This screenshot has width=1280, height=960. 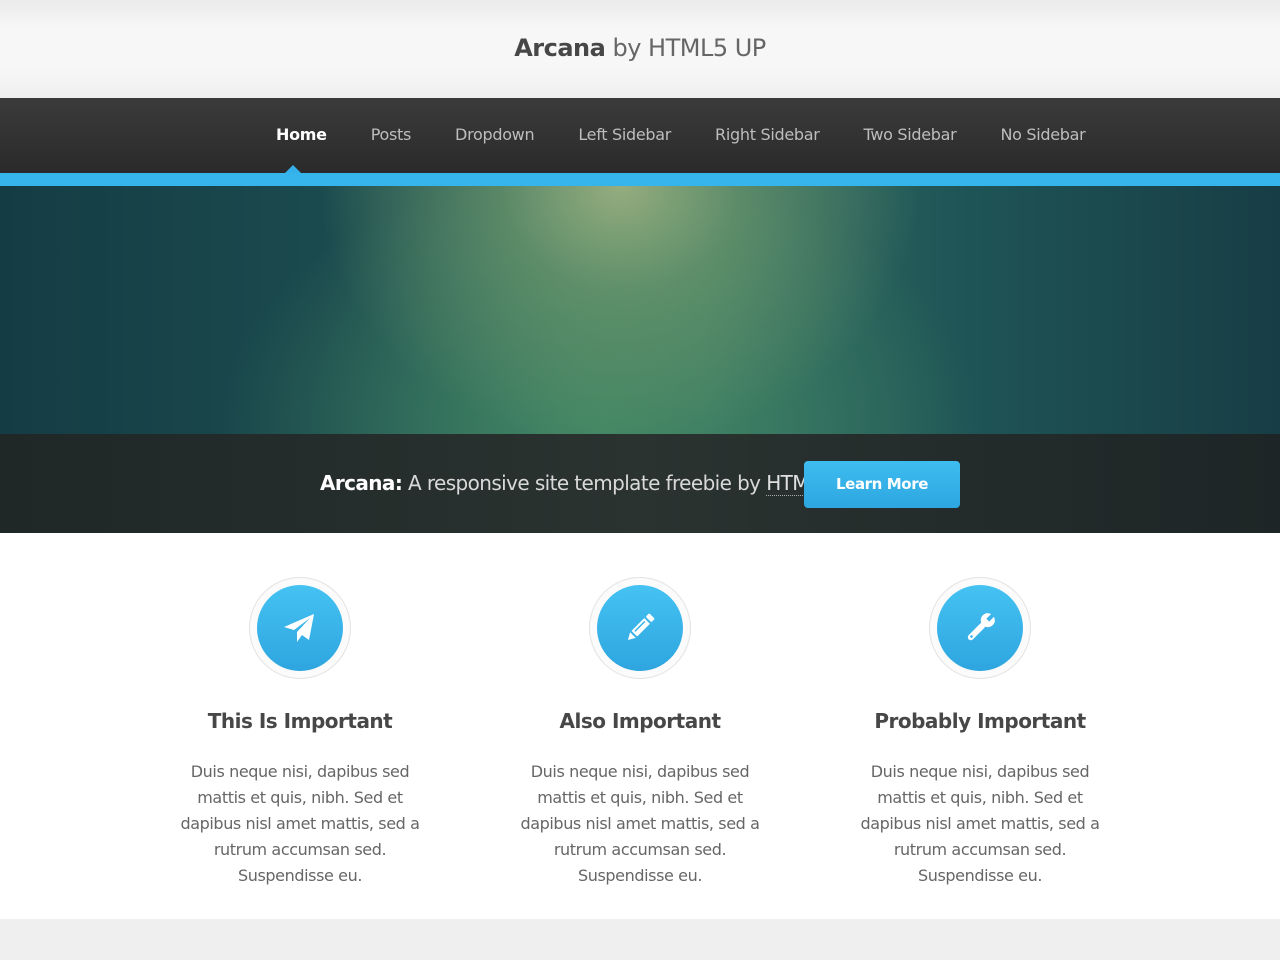 I want to click on nav-item-two-sidebar: Two Sidebar, so click(x=910, y=134).